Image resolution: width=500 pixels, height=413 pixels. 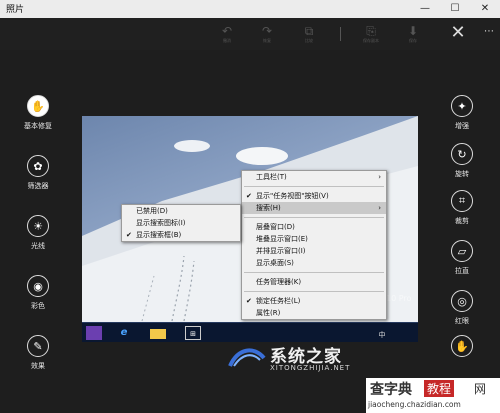 I want to click on menu-item-properties: 属性(R), so click(x=314, y=313).